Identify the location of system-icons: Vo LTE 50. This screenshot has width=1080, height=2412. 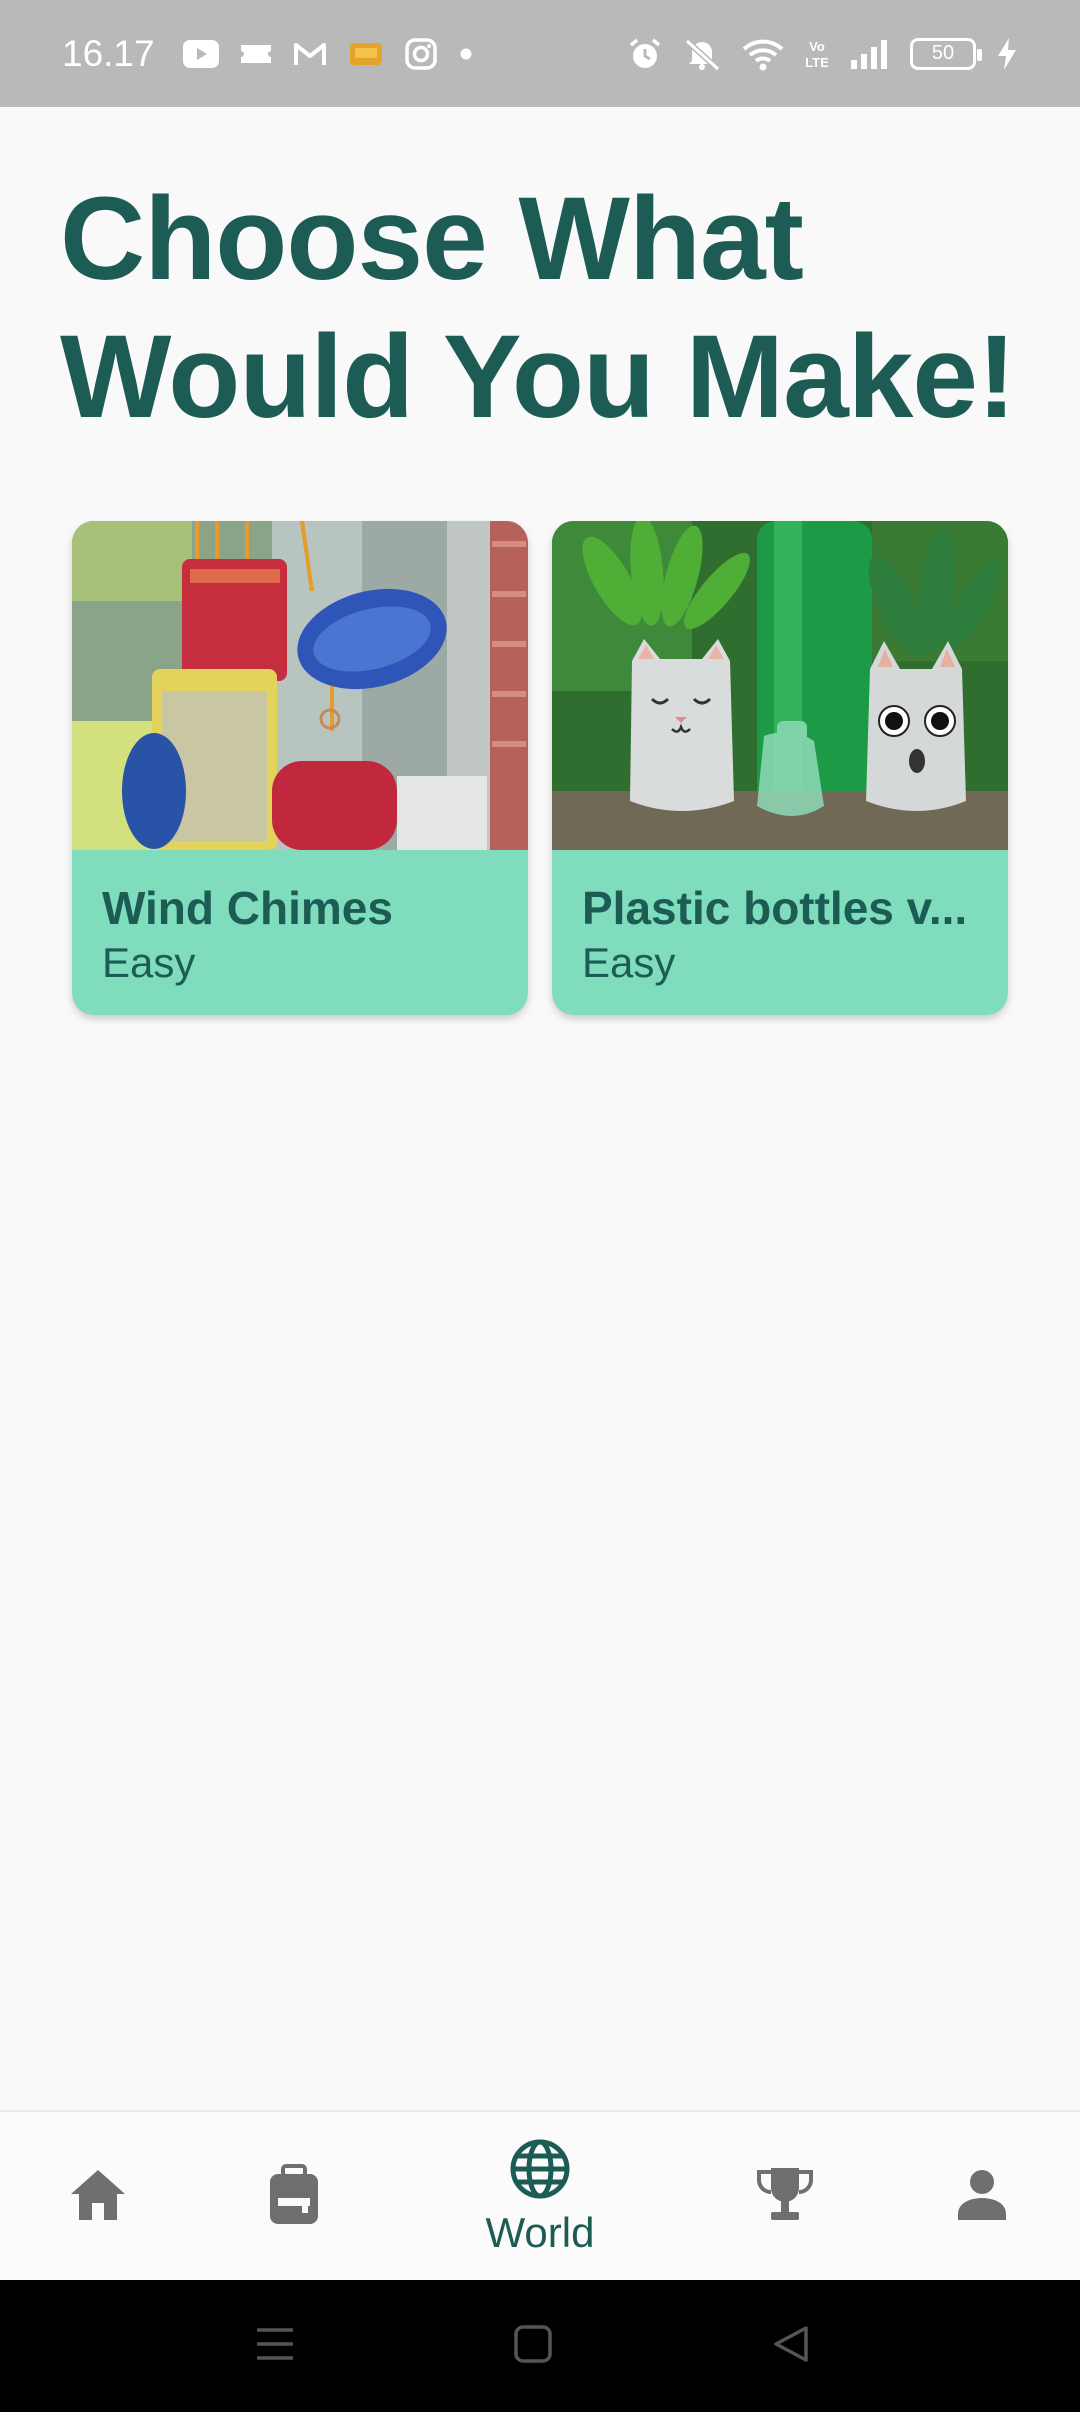
(823, 54).